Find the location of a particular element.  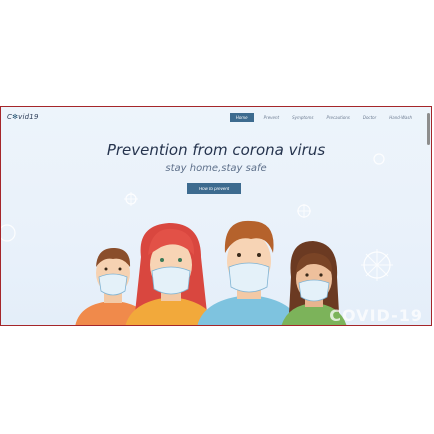

site-logo: C✻vid19 is located at coordinates (23, 117).